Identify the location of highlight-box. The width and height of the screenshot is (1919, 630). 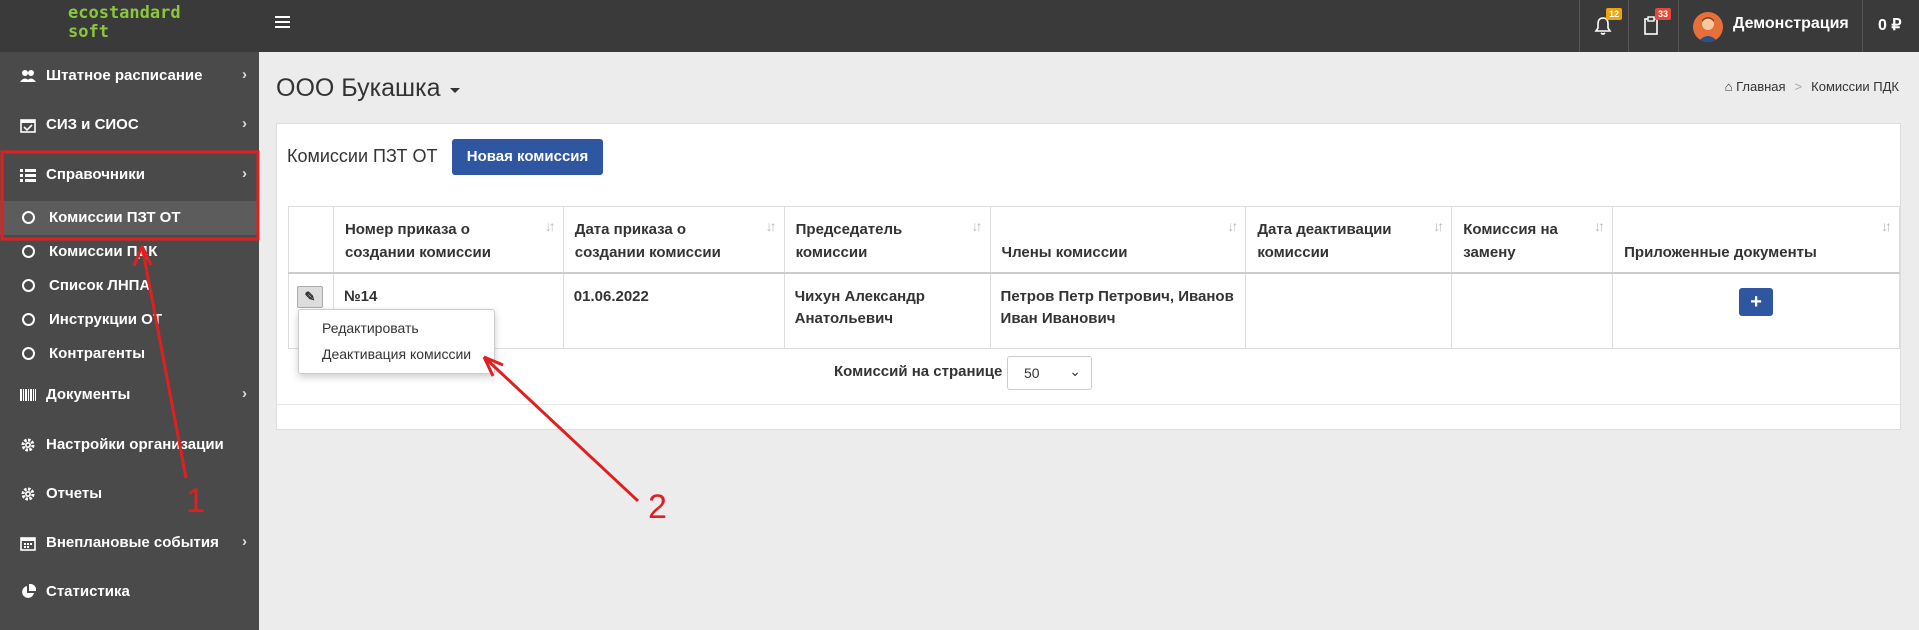
(130, 195).